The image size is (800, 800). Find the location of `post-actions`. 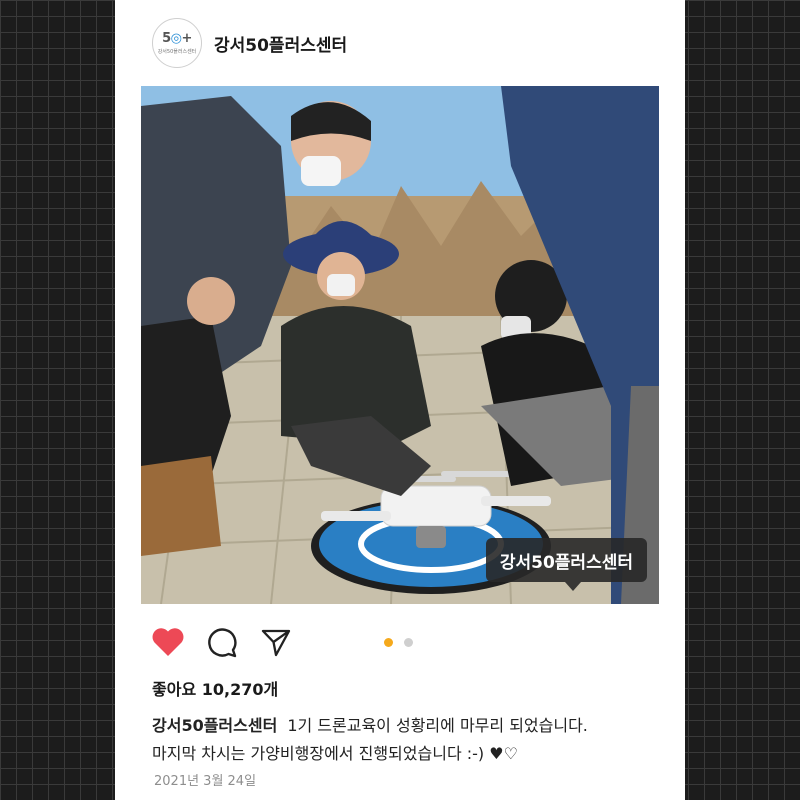

post-actions is located at coordinates (222, 642).